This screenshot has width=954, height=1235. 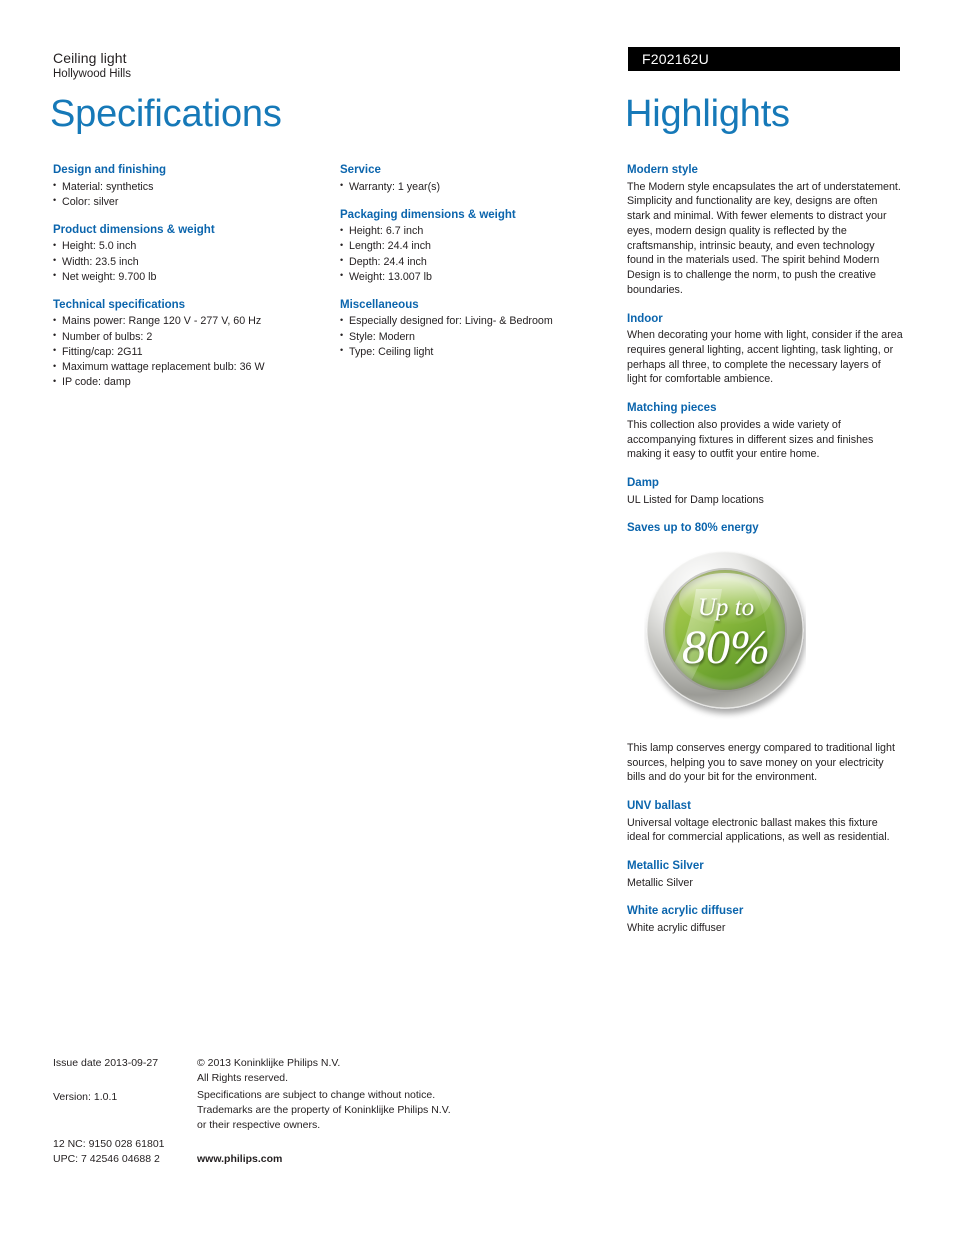 I want to click on spec-group-title: Miscellaneous, so click(x=379, y=304).